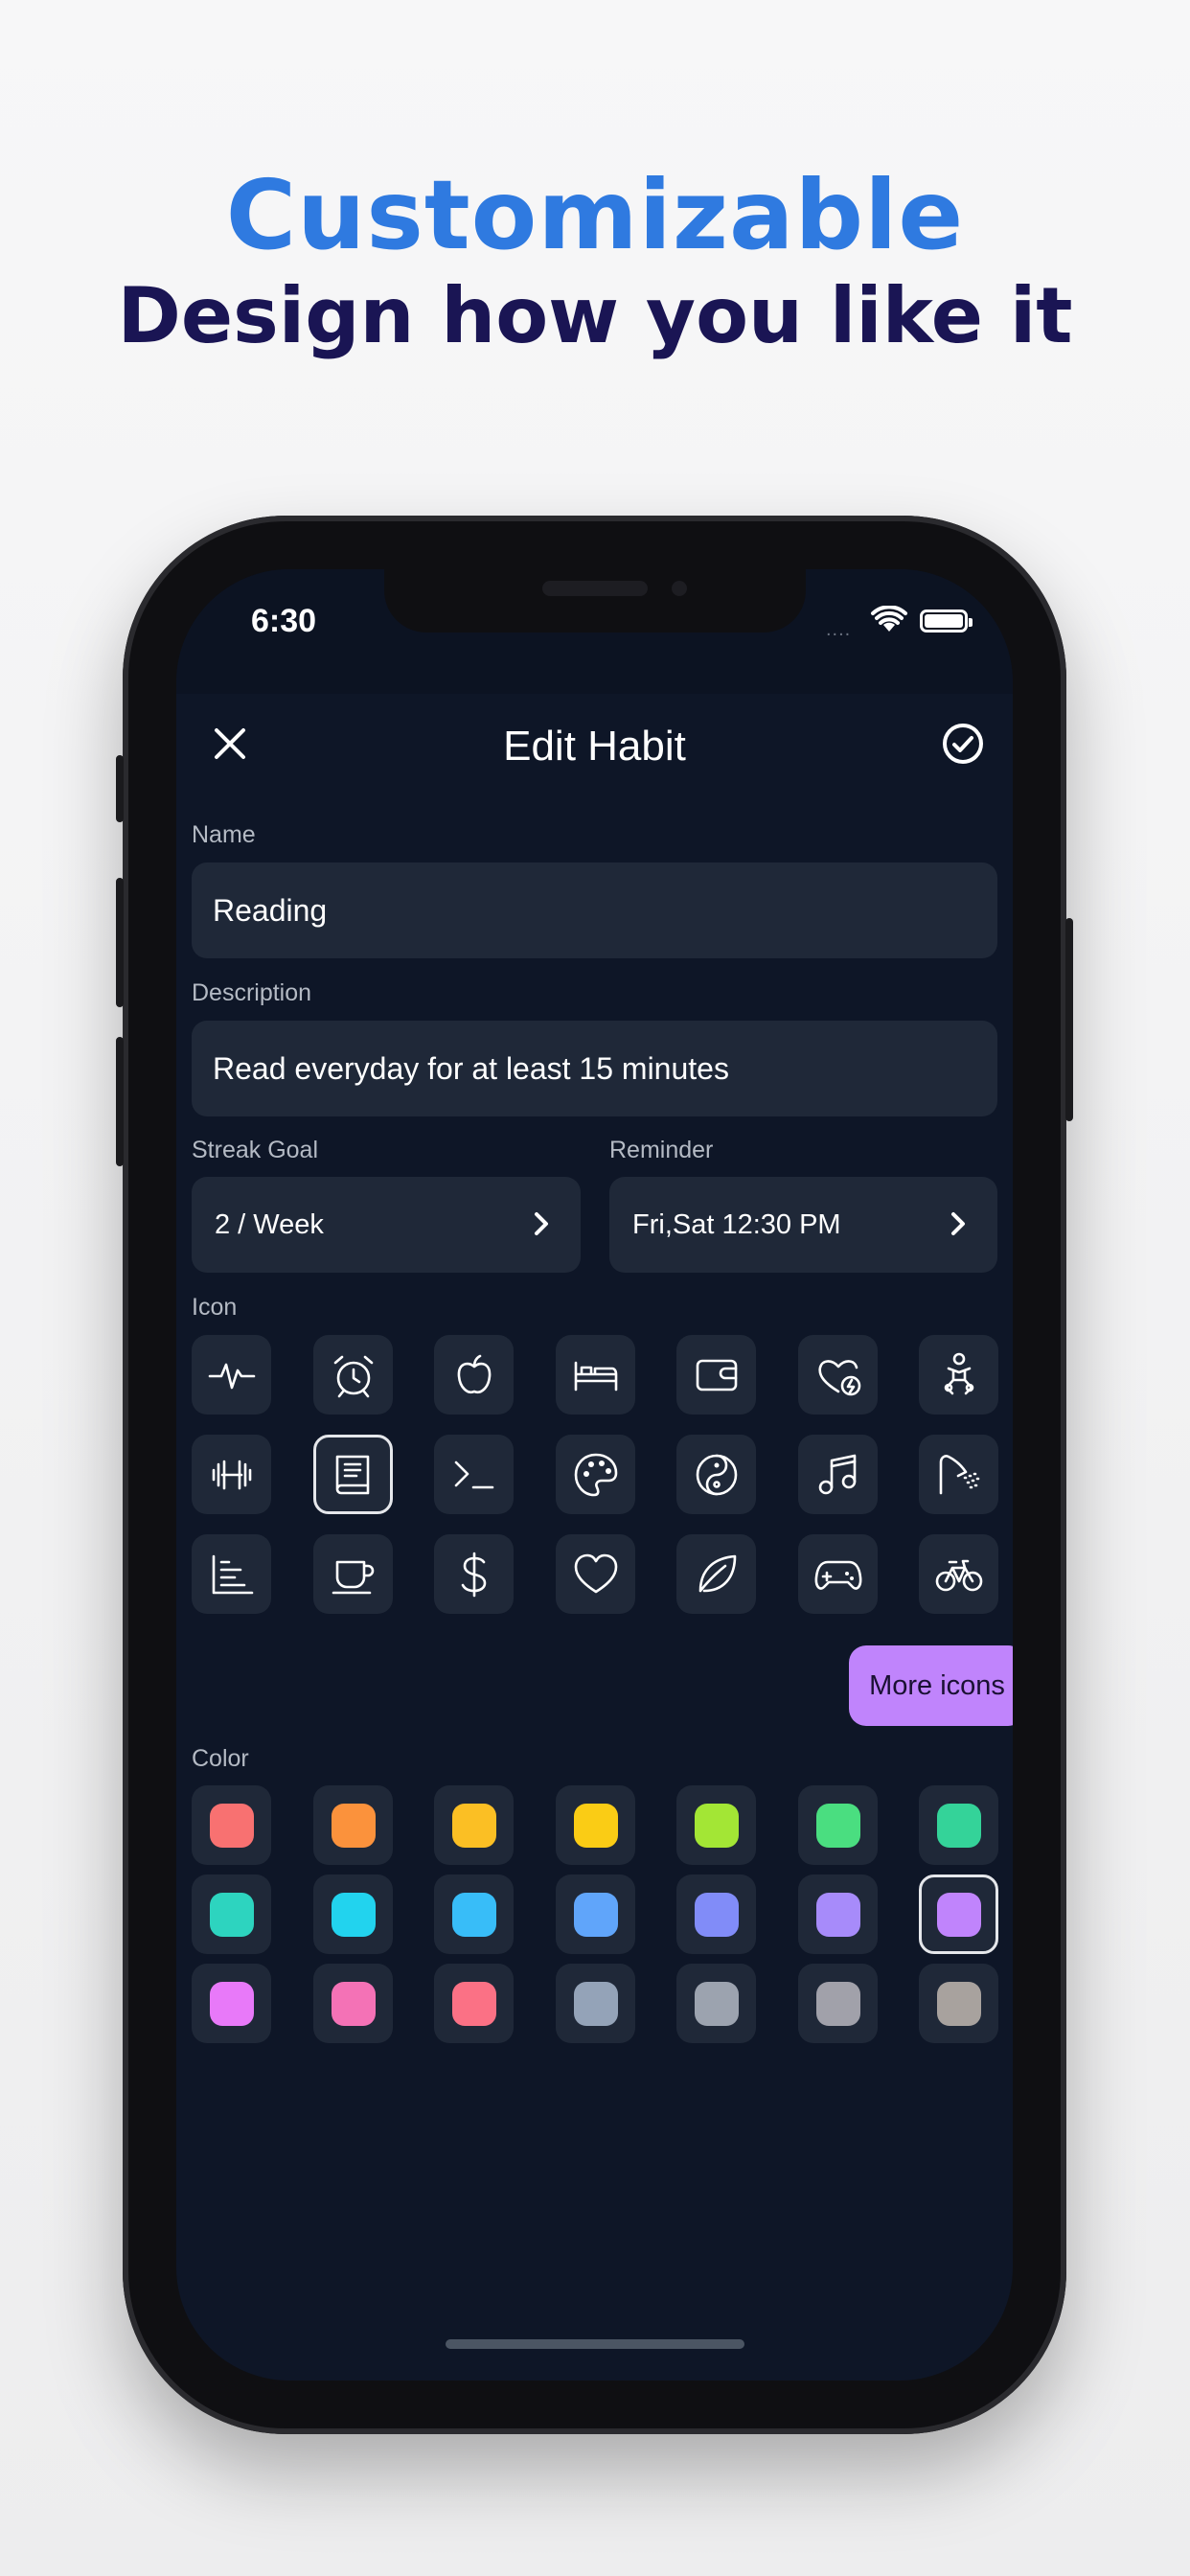 Image resolution: width=1190 pixels, height=2576 pixels. I want to click on headline-title: Customizable, so click(595, 215).